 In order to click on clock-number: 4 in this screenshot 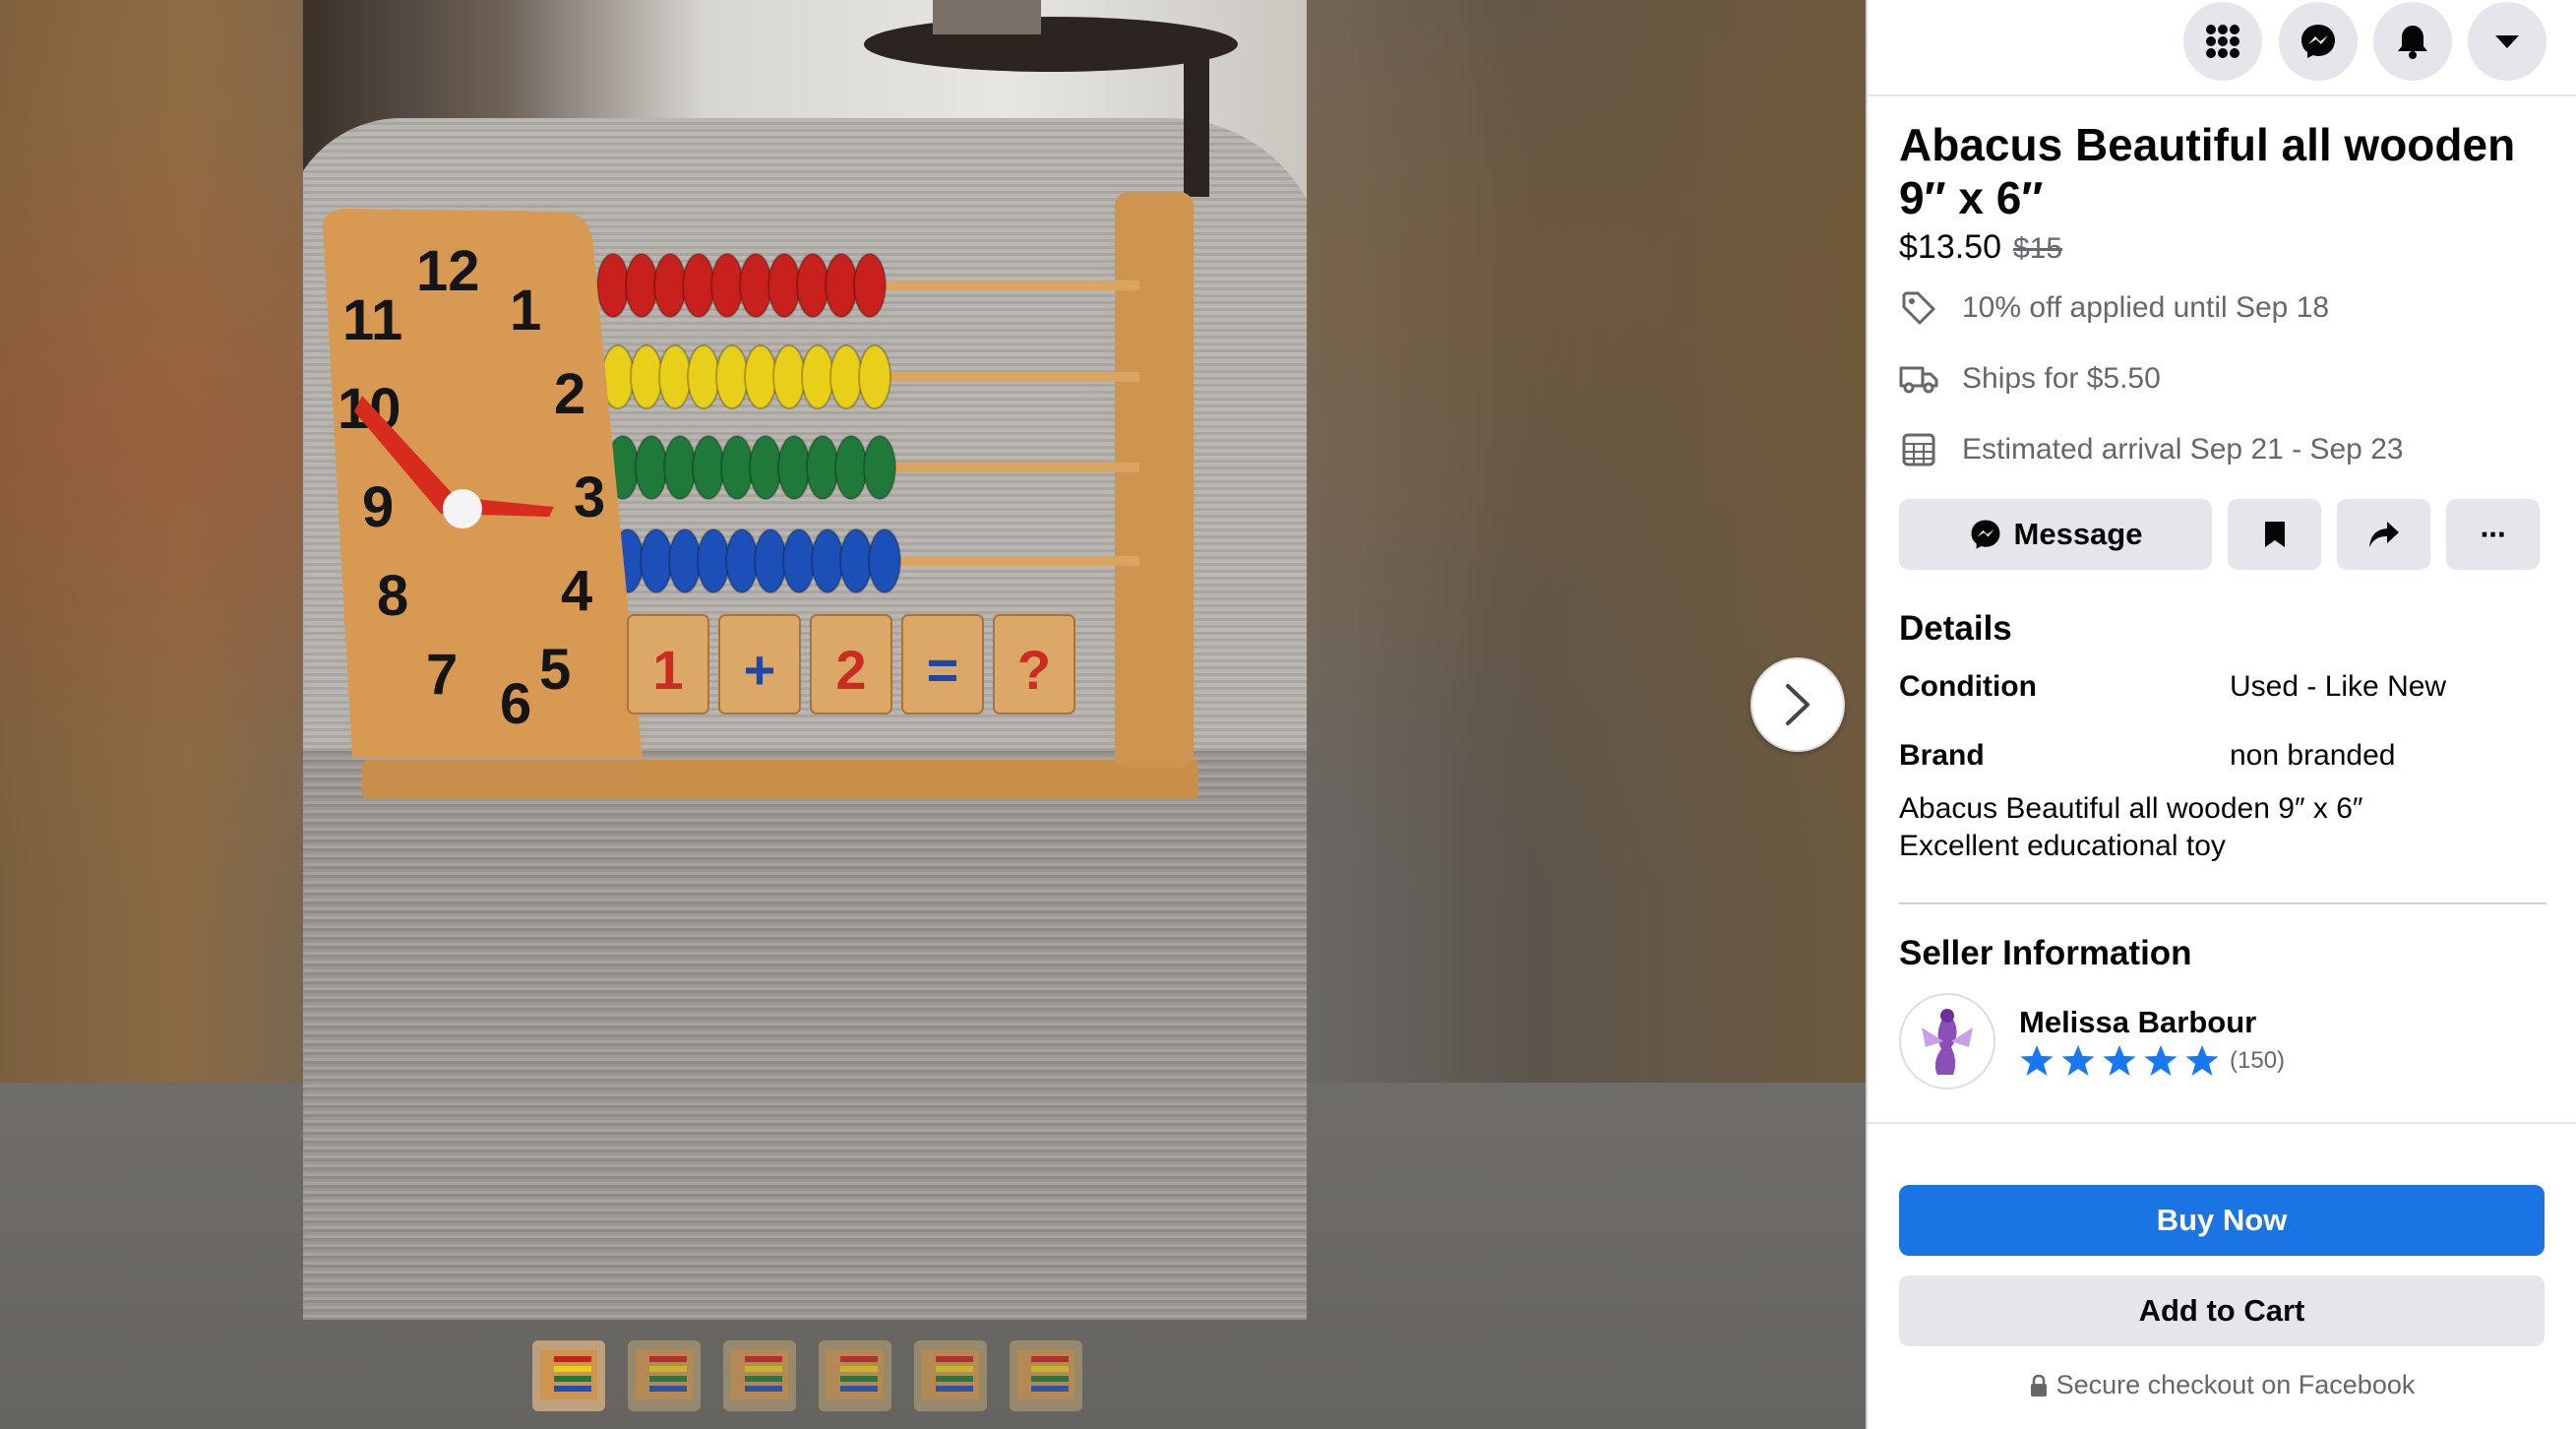, I will do `click(576, 591)`.